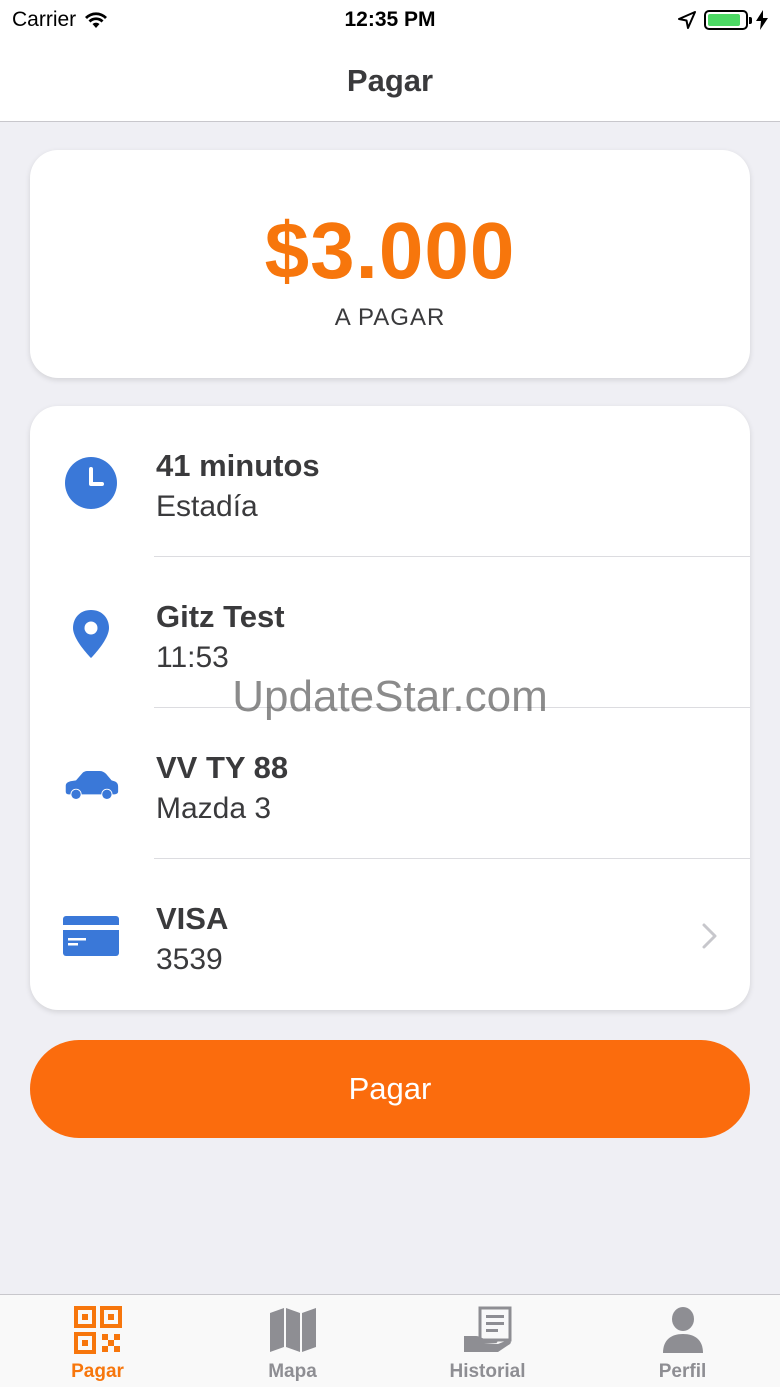 This screenshot has width=780, height=1387. I want to click on vehicle-model: Mazda 3, so click(214, 808).